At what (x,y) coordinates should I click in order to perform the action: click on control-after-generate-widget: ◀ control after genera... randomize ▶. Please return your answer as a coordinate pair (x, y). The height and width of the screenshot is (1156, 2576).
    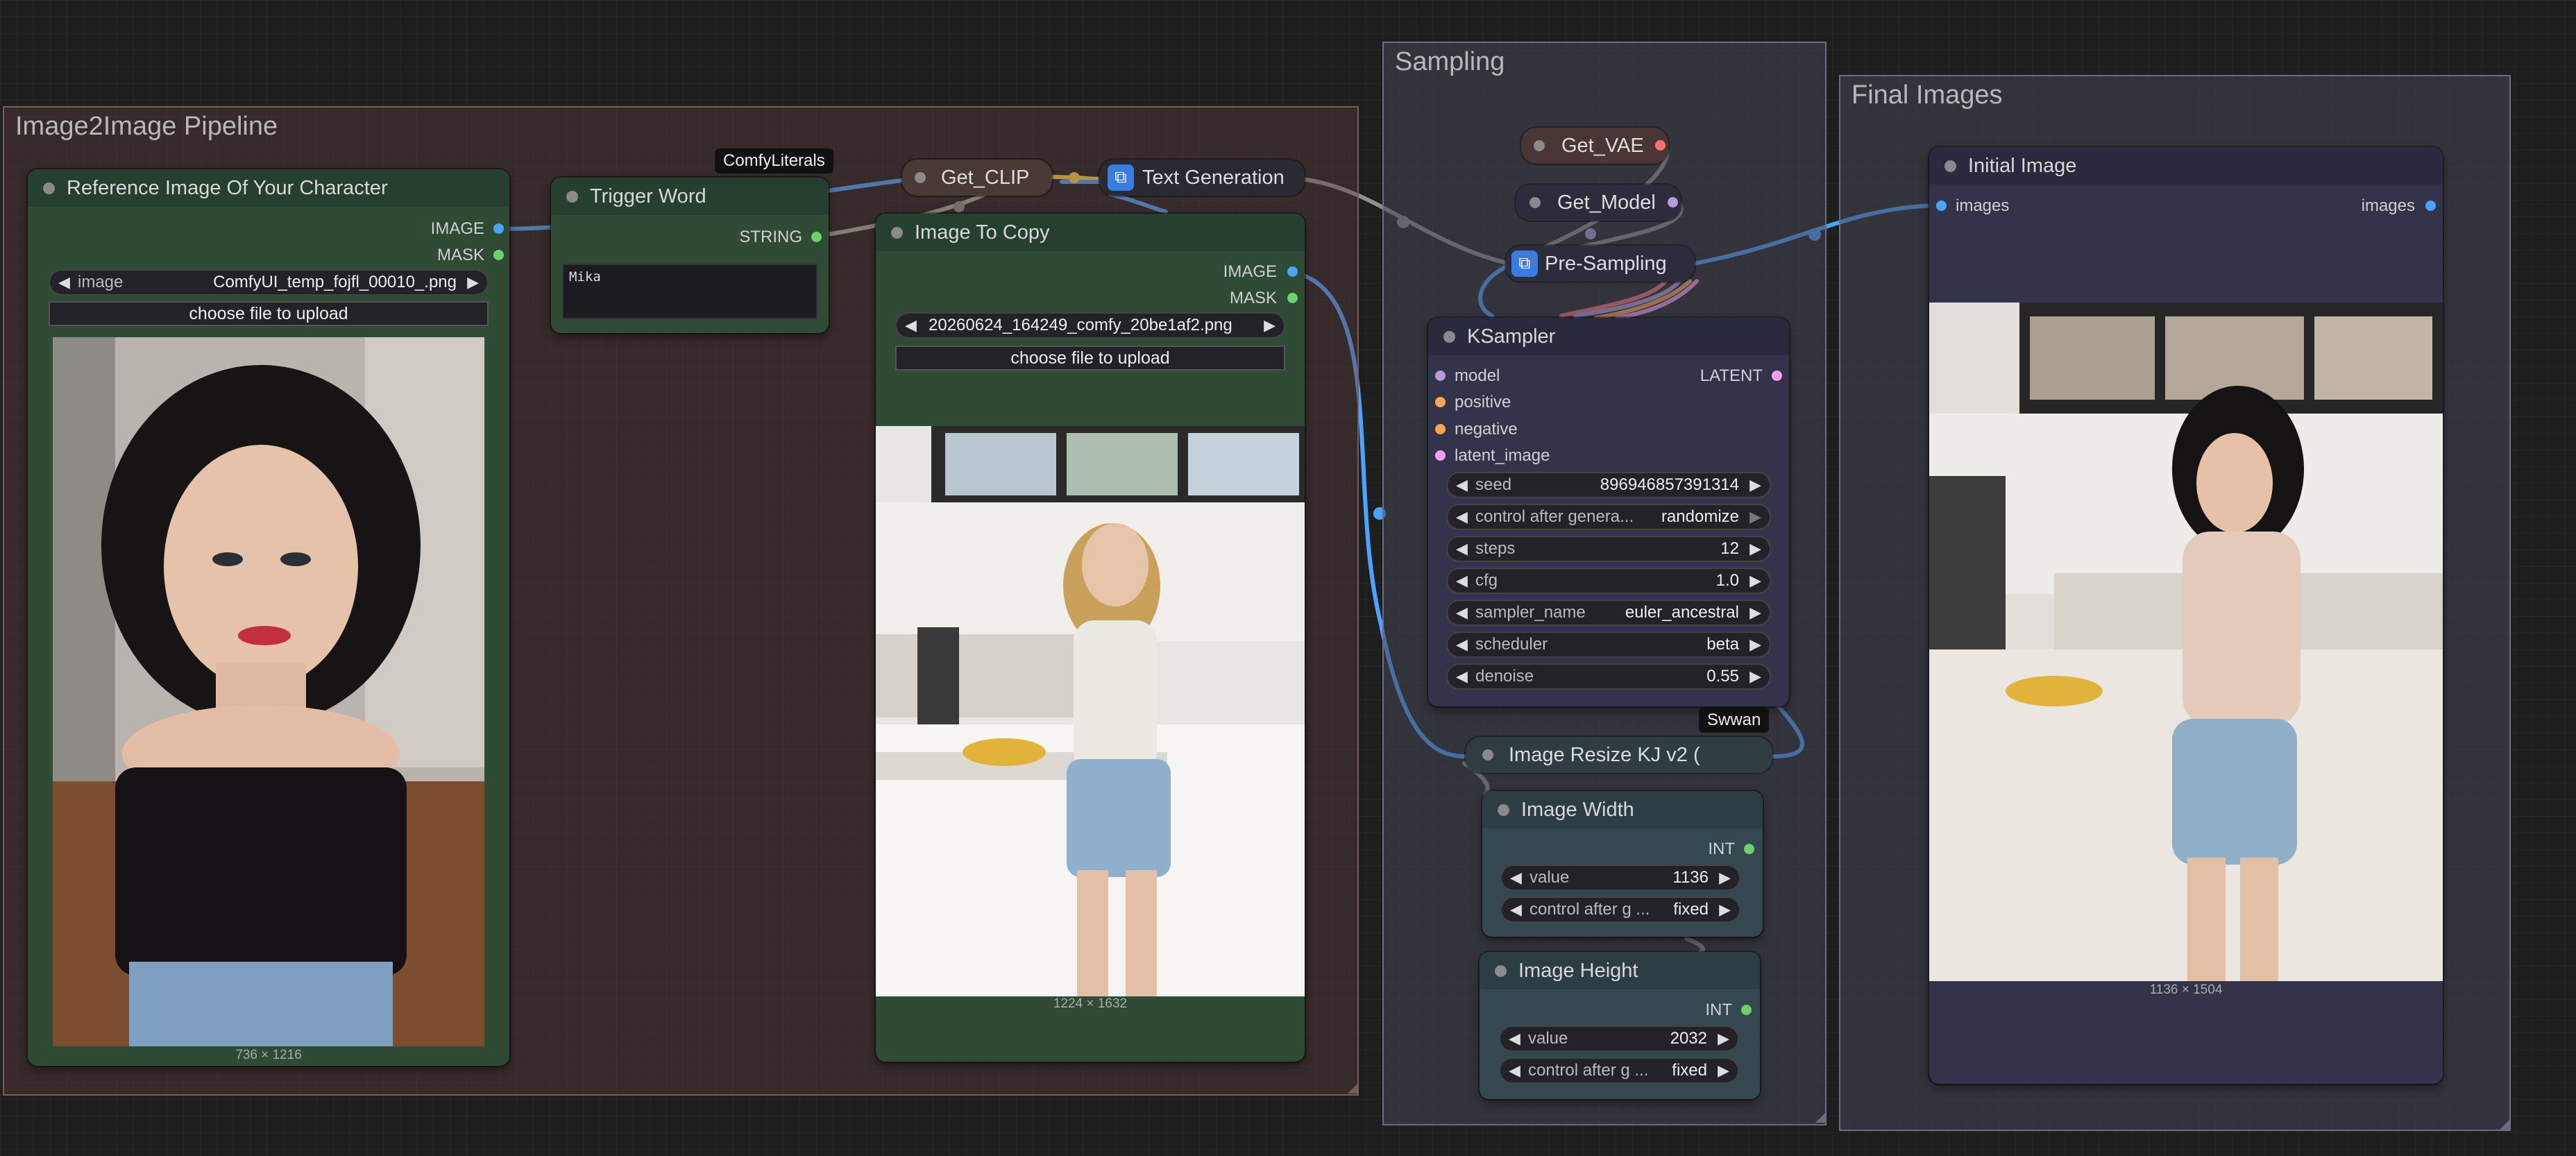
    Looking at the image, I should click on (1609, 517).